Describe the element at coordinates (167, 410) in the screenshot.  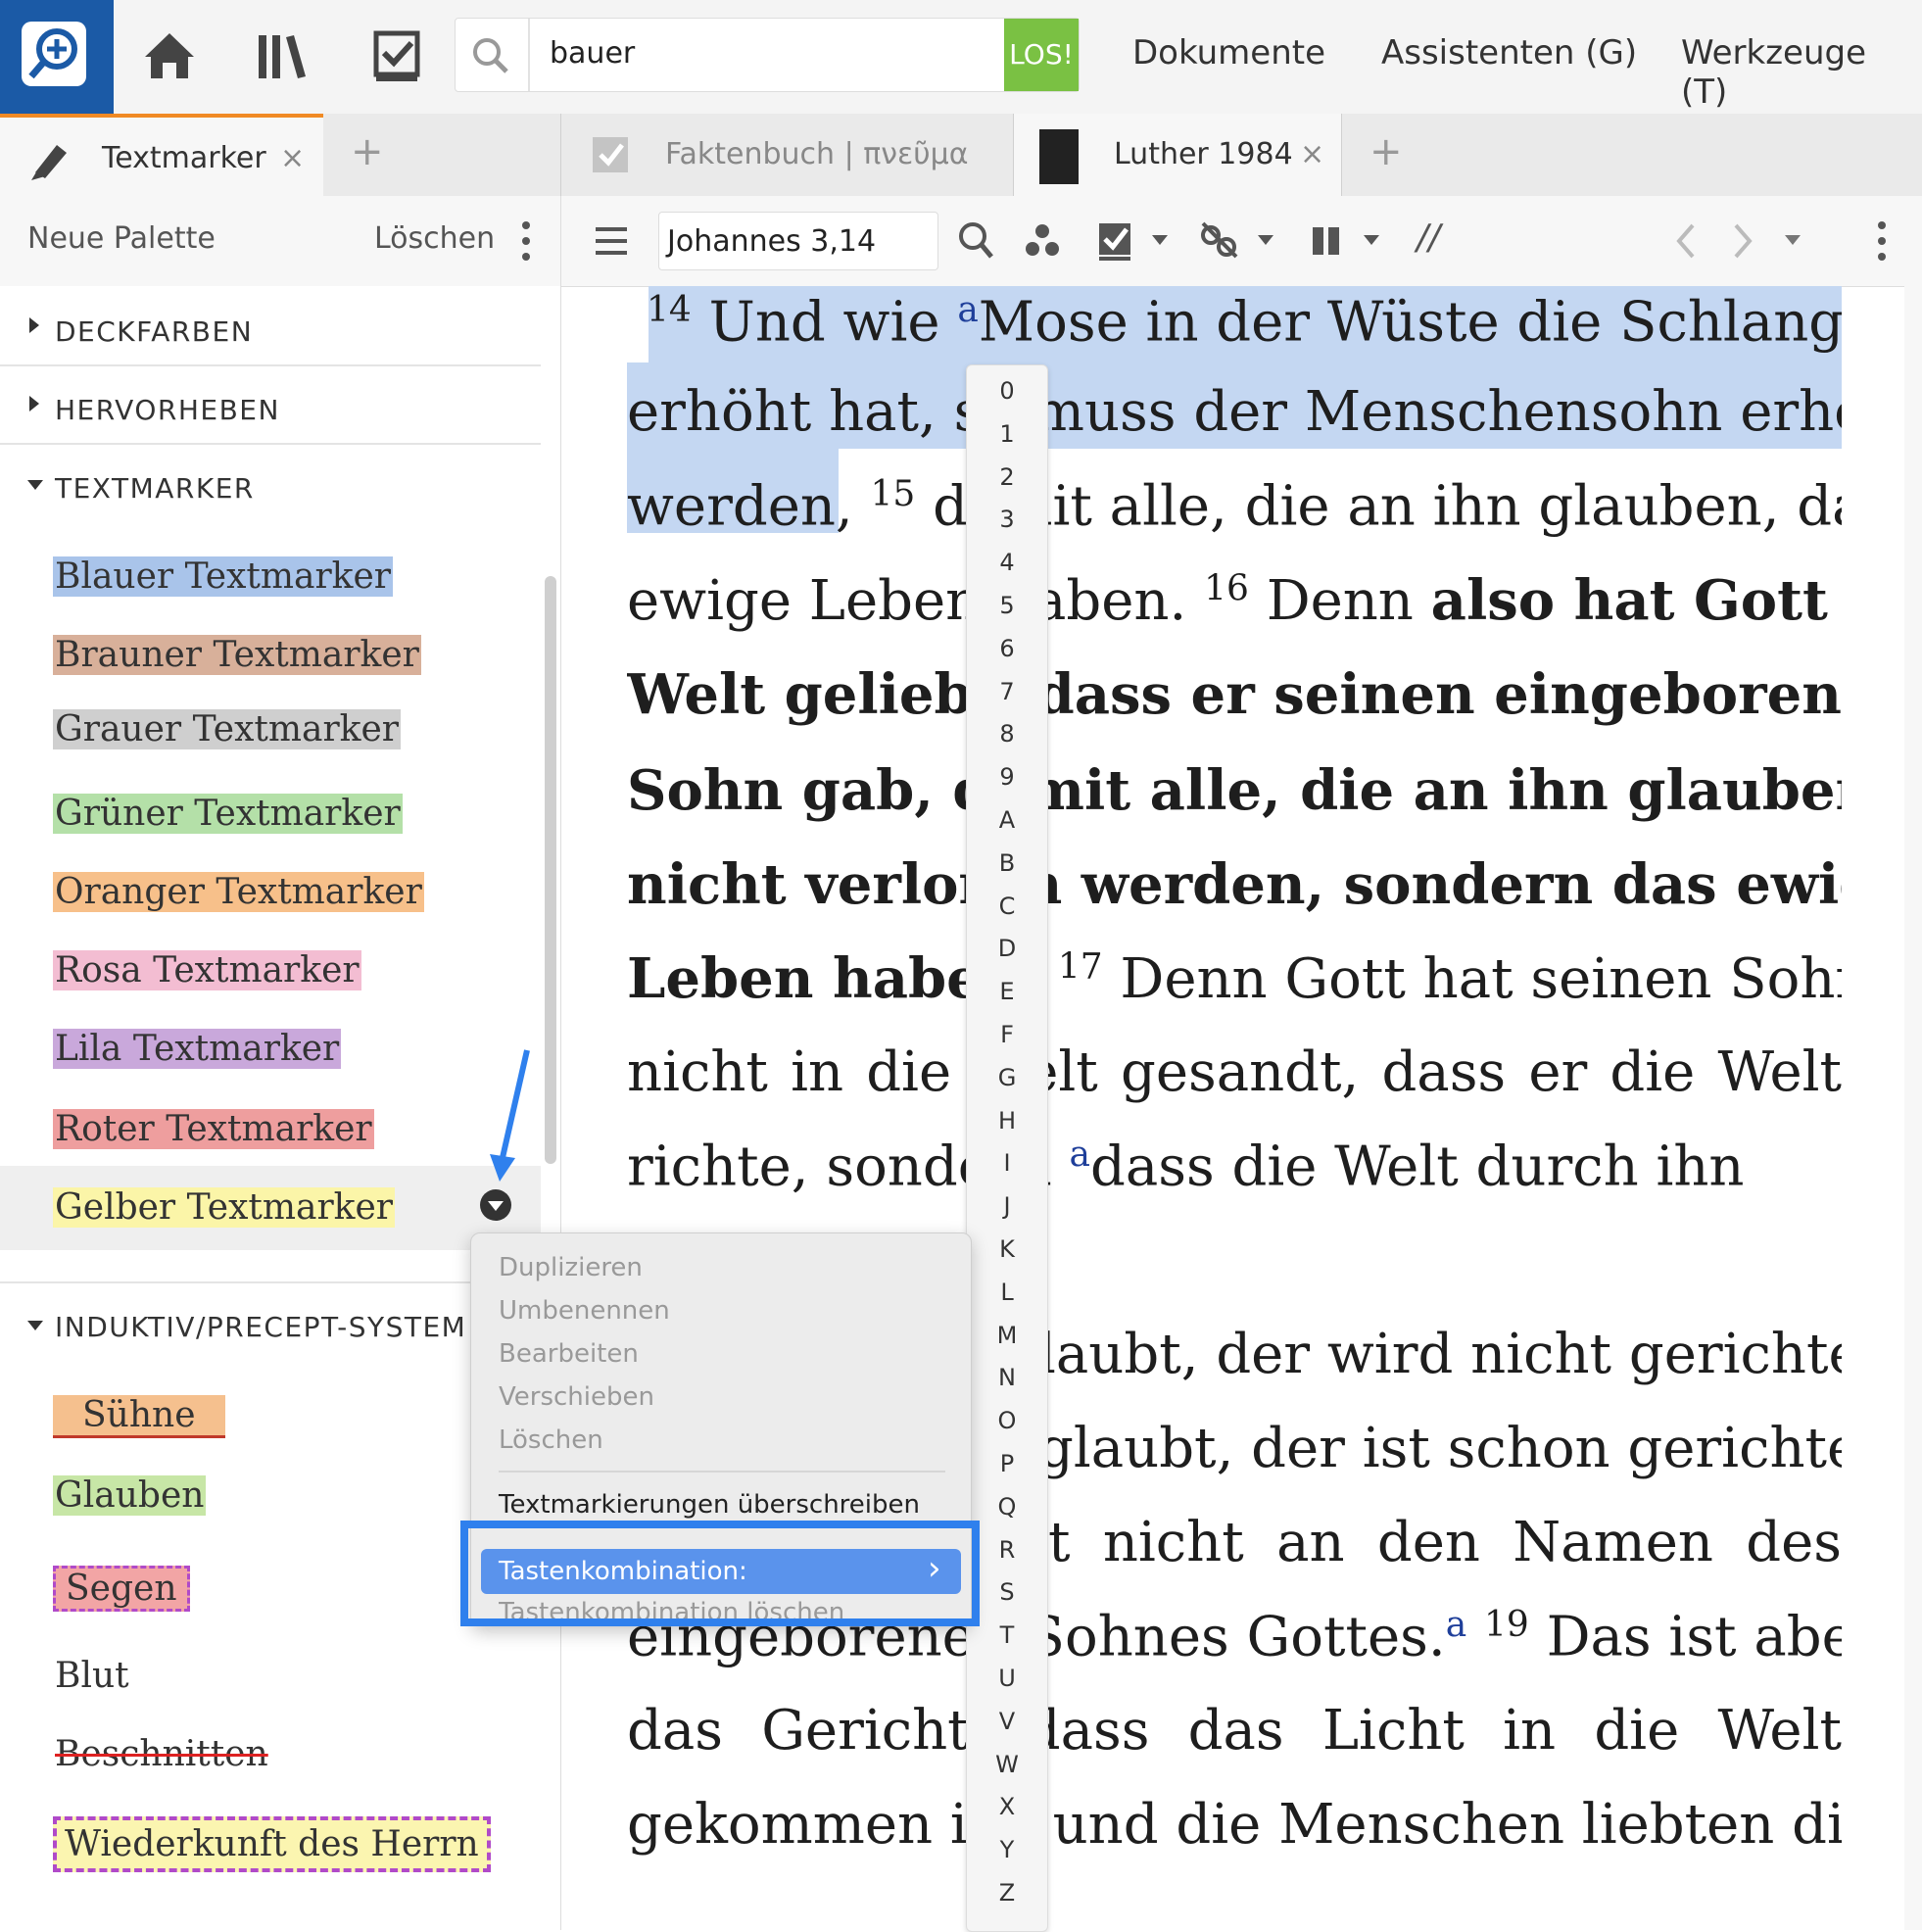
I see `section-hervorheben: HERVORHEBEN` at that location.